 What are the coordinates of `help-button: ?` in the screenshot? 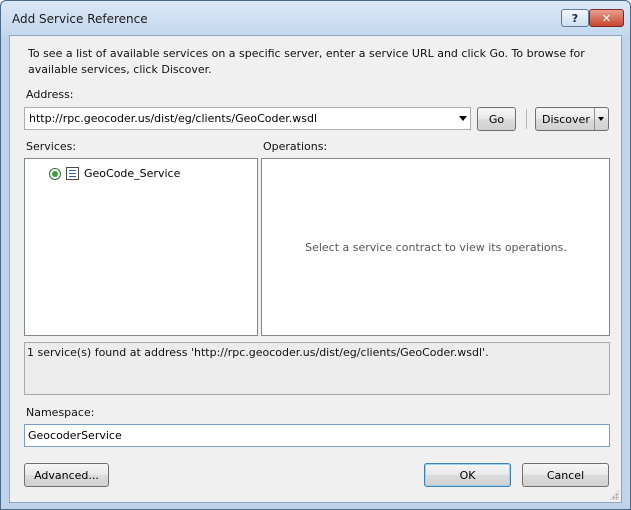 It's located at (575, 18).